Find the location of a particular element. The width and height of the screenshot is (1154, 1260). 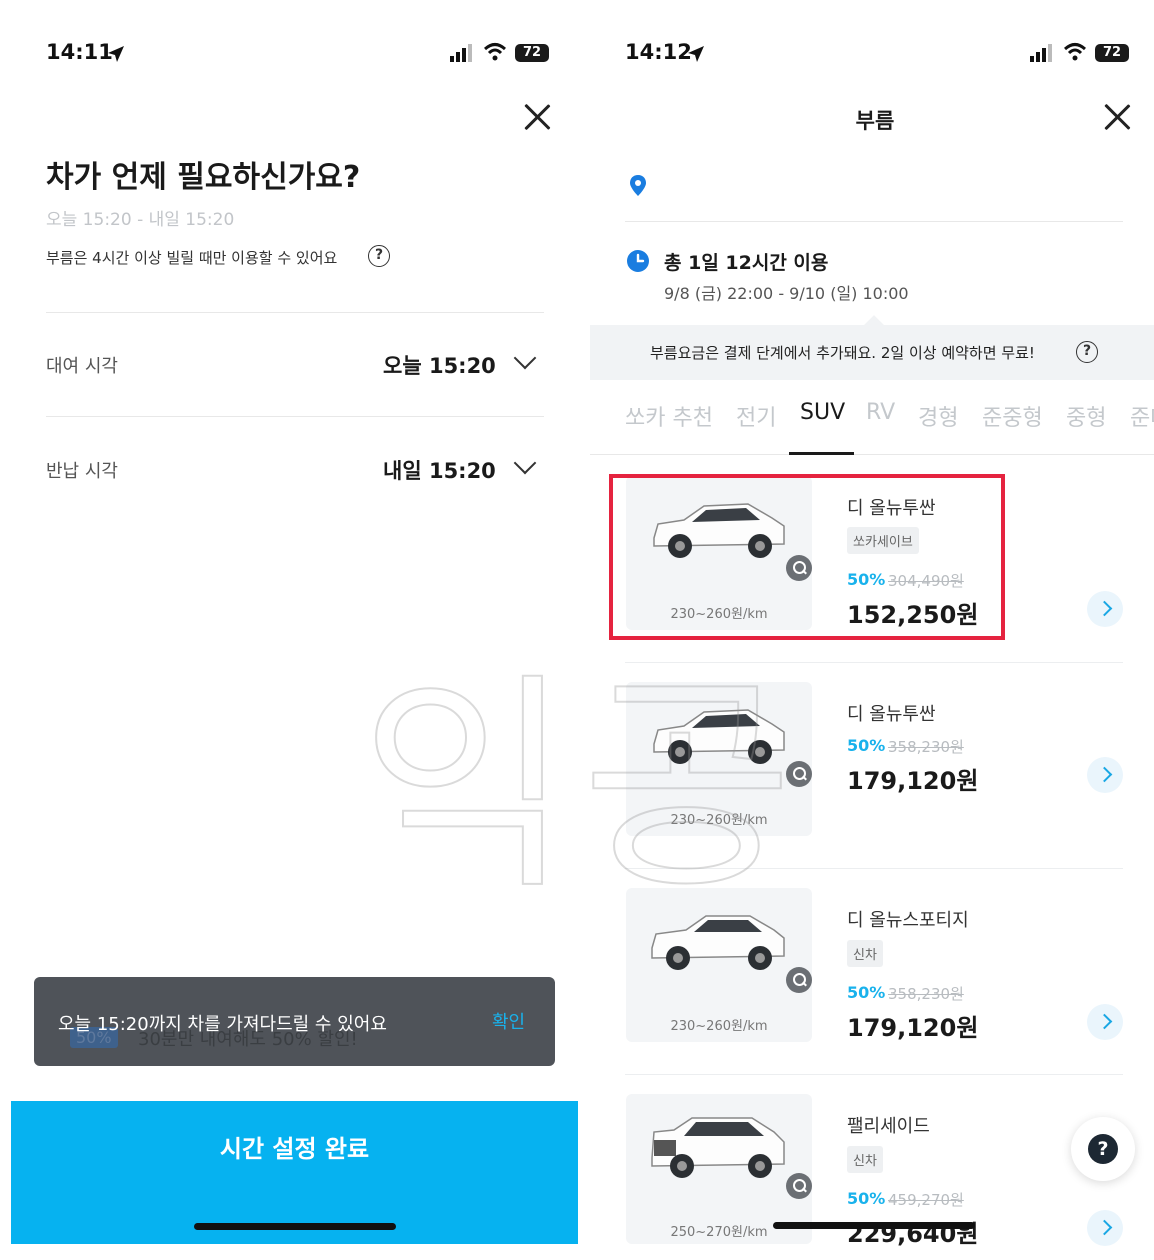

tab-compact: 경형 is located at coordinates (938, 416).